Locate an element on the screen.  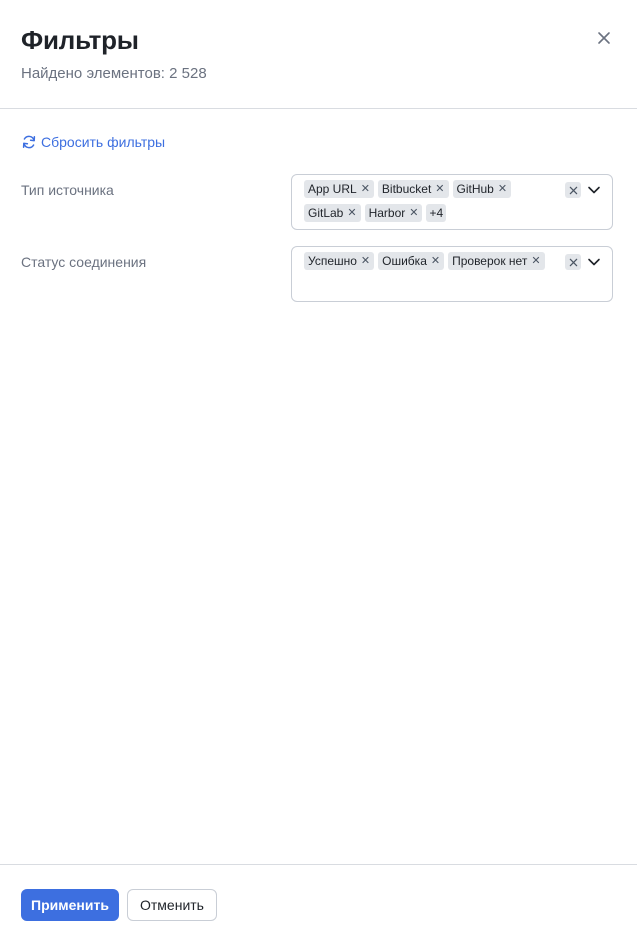
chip-list: Успешно ✕ Ошибка ✕ Проверок нет ✕ is located at coordinates (429, 261).